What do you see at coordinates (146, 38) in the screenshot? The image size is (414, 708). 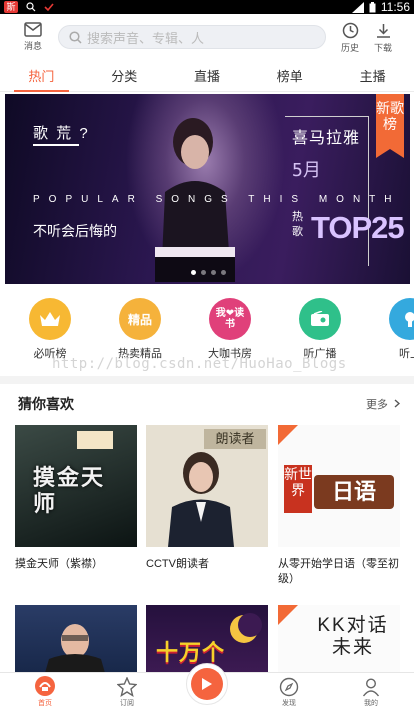 I see `search-placeholder: 搜索声音、专辑、人` at bounding box center [146, 38].